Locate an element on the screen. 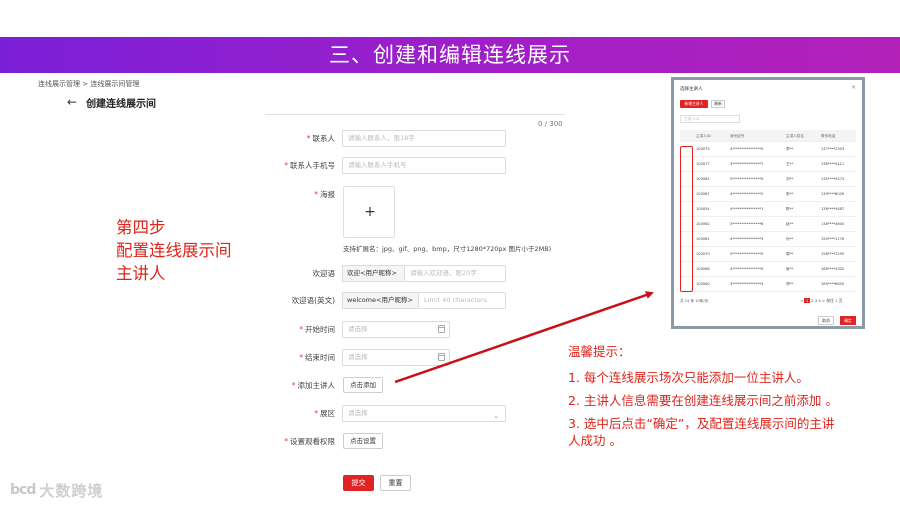 Image resolution: width=900 pixels, height=507 pixels. page-1: 1 is located at coordinates (807, 300).